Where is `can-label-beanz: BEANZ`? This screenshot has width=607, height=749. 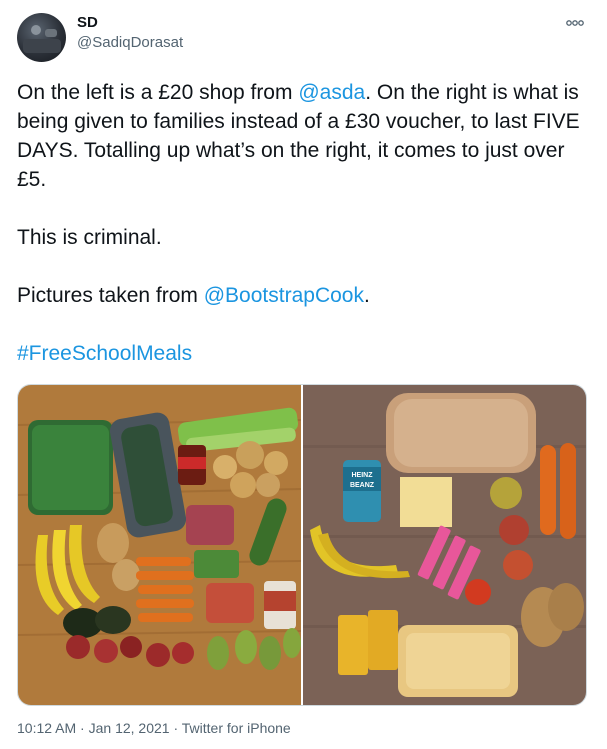 can-label-beanz: BEANZ is located at coordinates (362, 485).